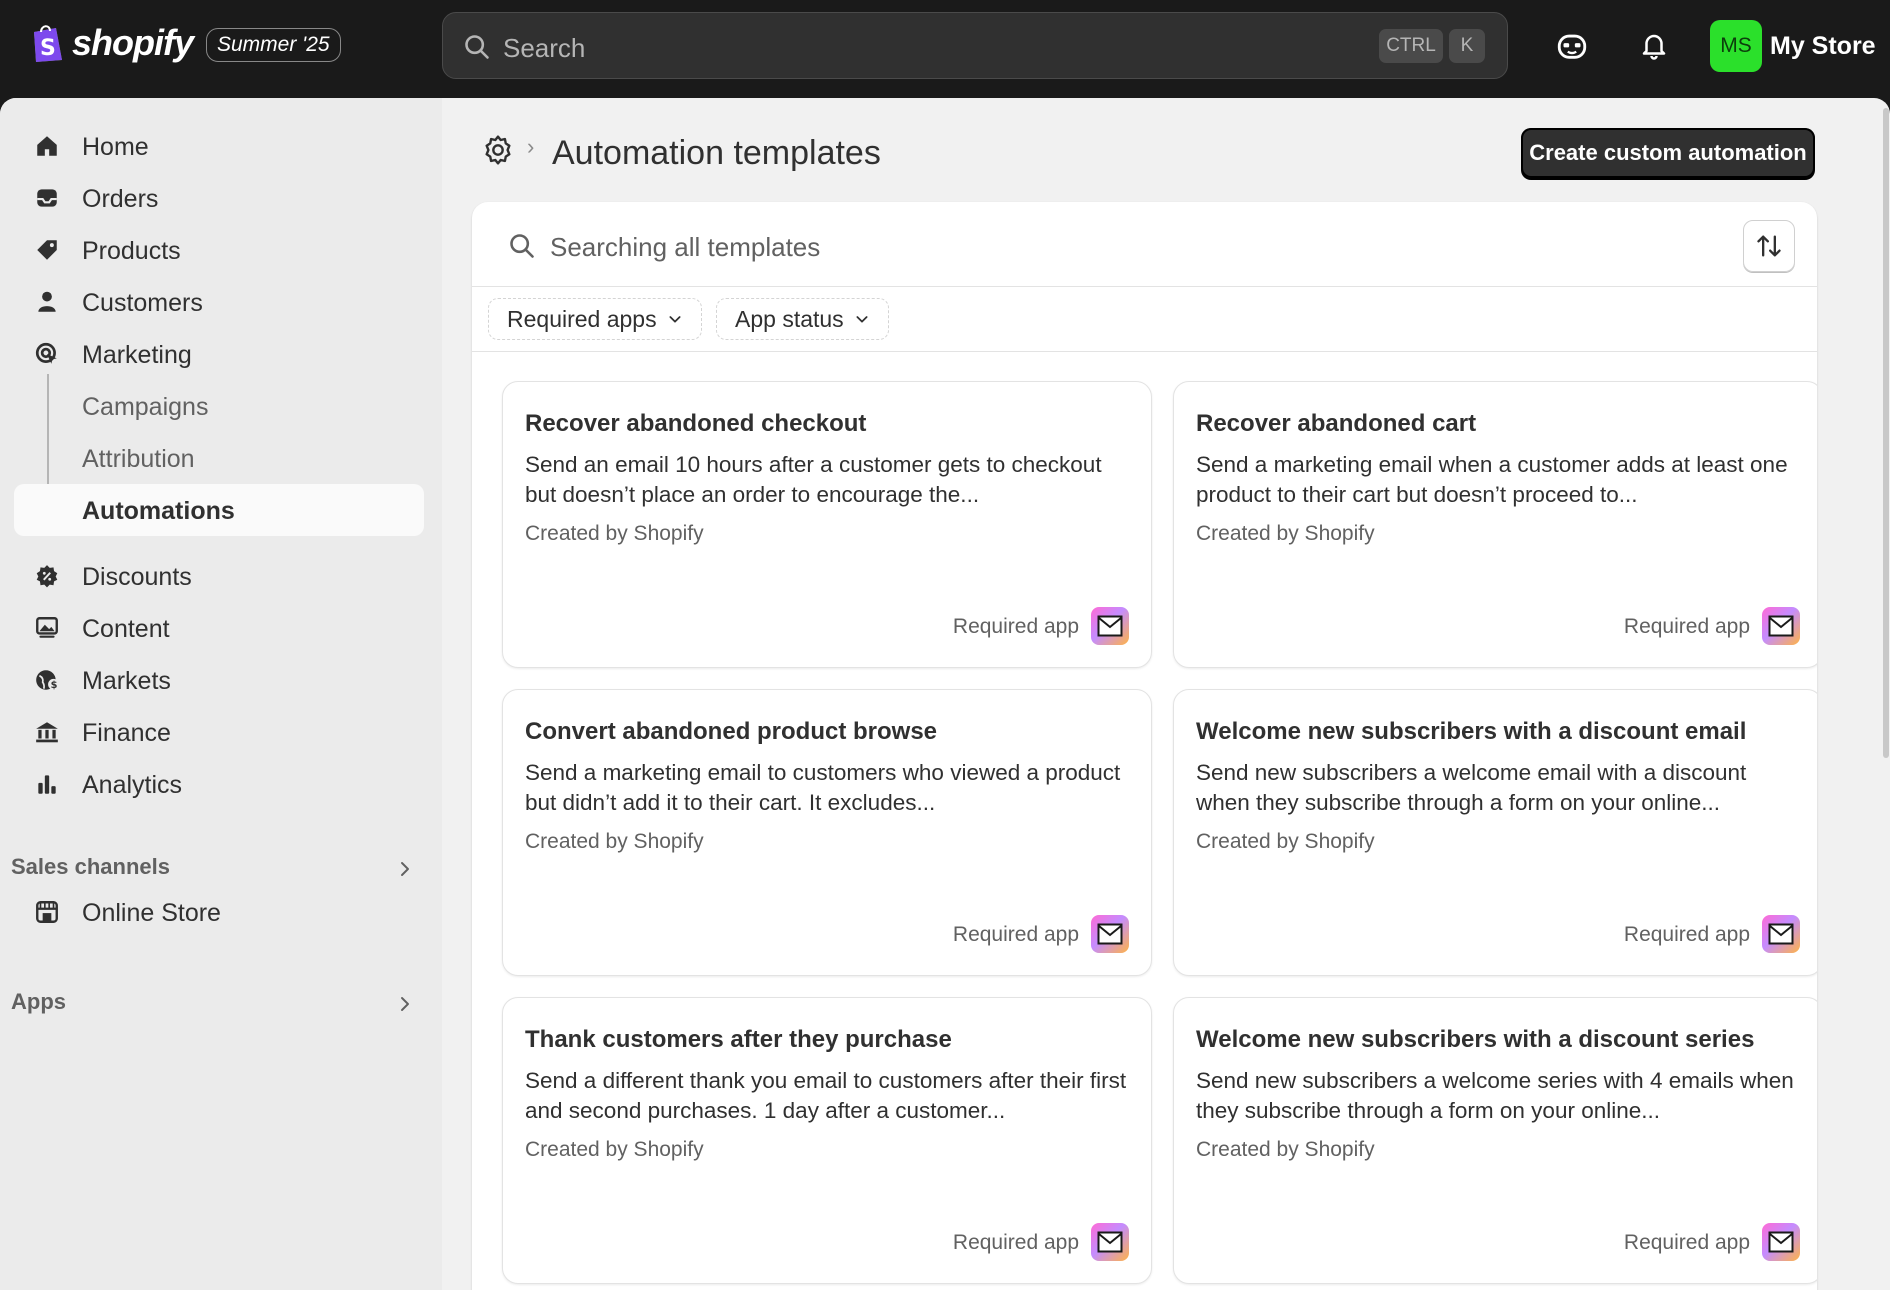  I want to click on page-title: Automation templates, so click(716, 153).